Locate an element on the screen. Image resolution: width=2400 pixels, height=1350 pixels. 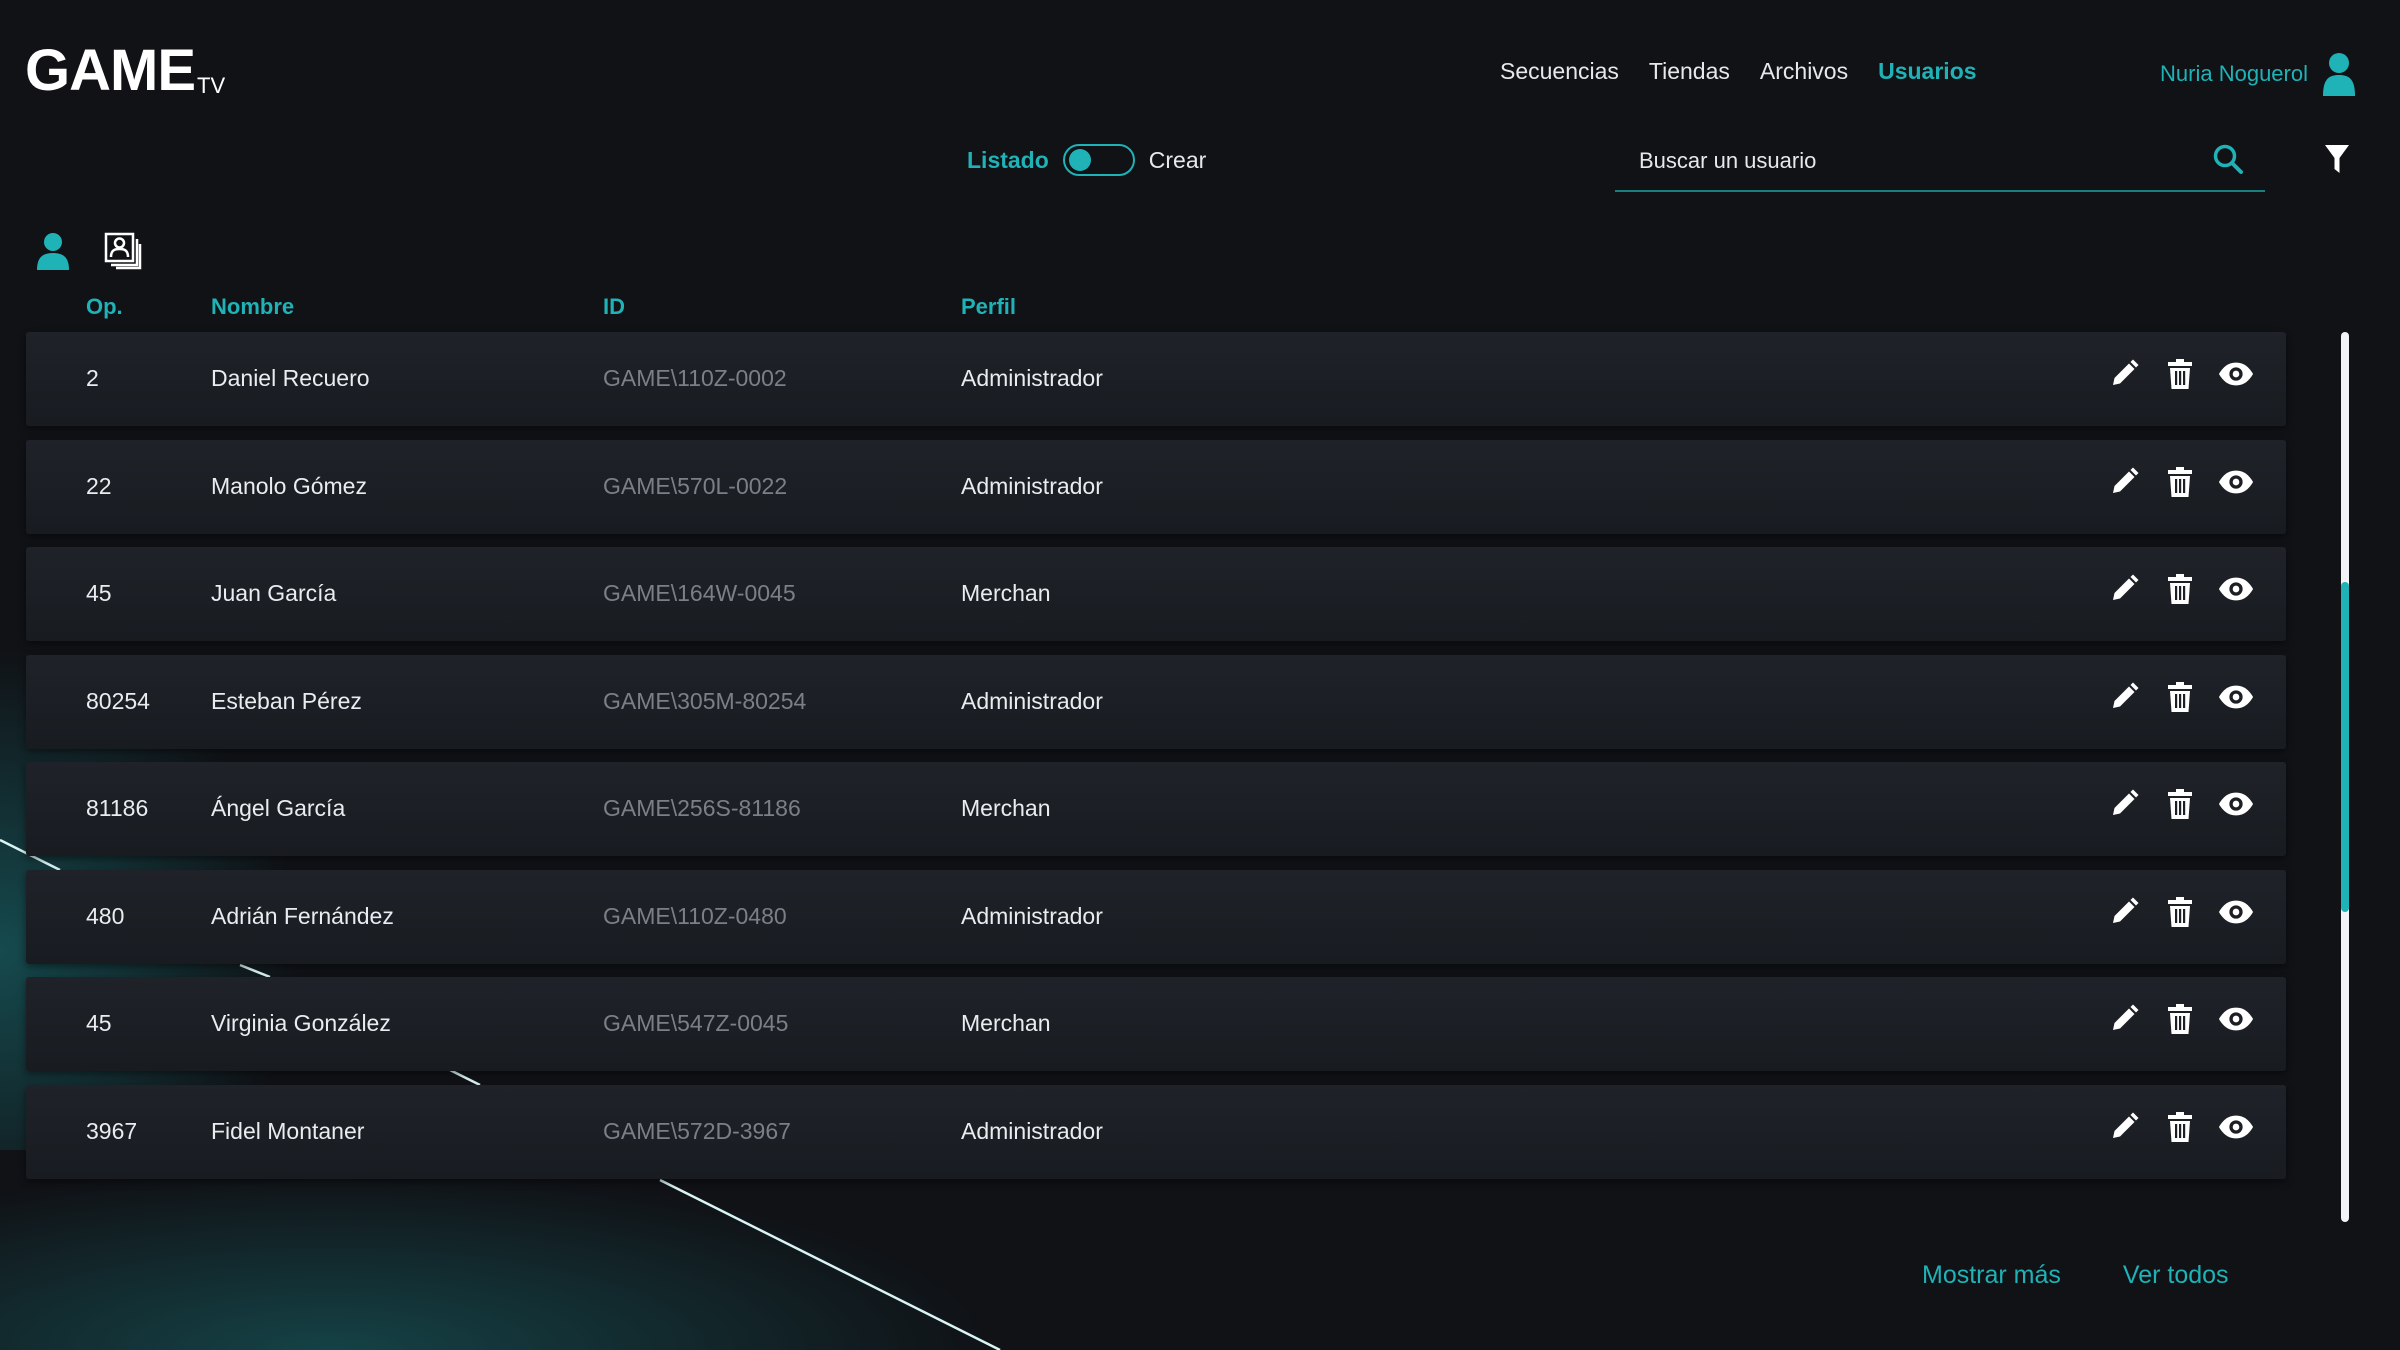
cell-nombre: Ángel García is located at coordinates (278, 808).